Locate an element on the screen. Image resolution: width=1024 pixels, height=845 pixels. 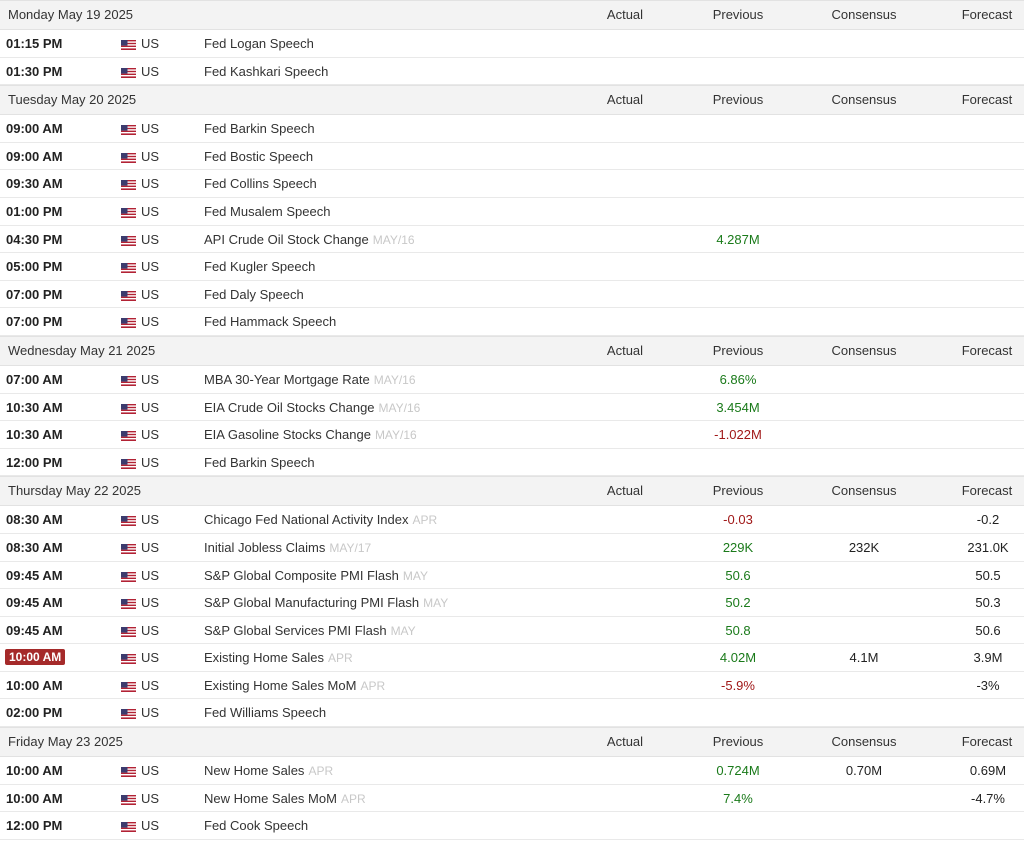
event-name-link: Fed Hammack Speech is located at coordinates (270, 321).